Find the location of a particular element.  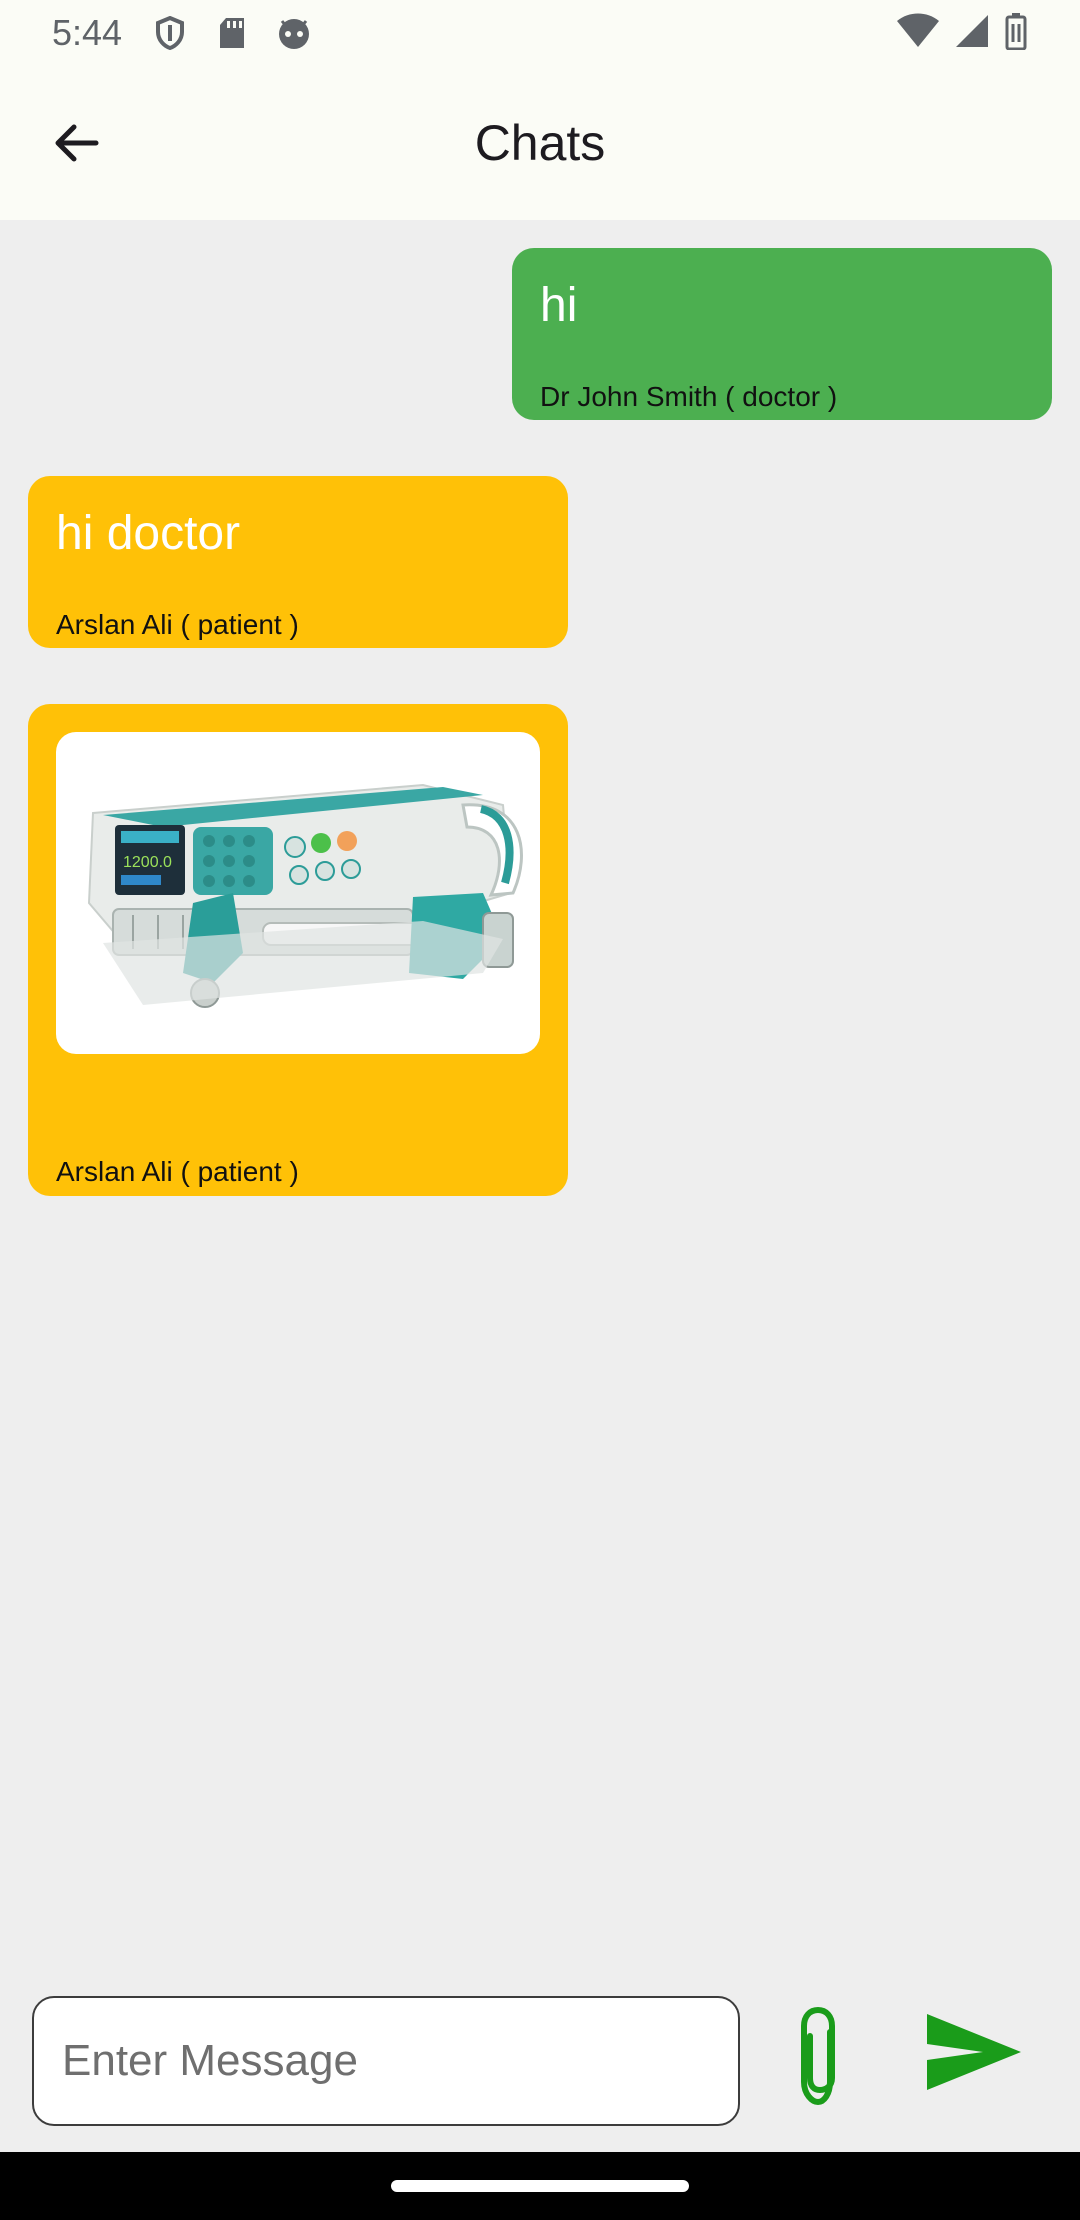

battery-icon is located at coordinates (1016, 33).